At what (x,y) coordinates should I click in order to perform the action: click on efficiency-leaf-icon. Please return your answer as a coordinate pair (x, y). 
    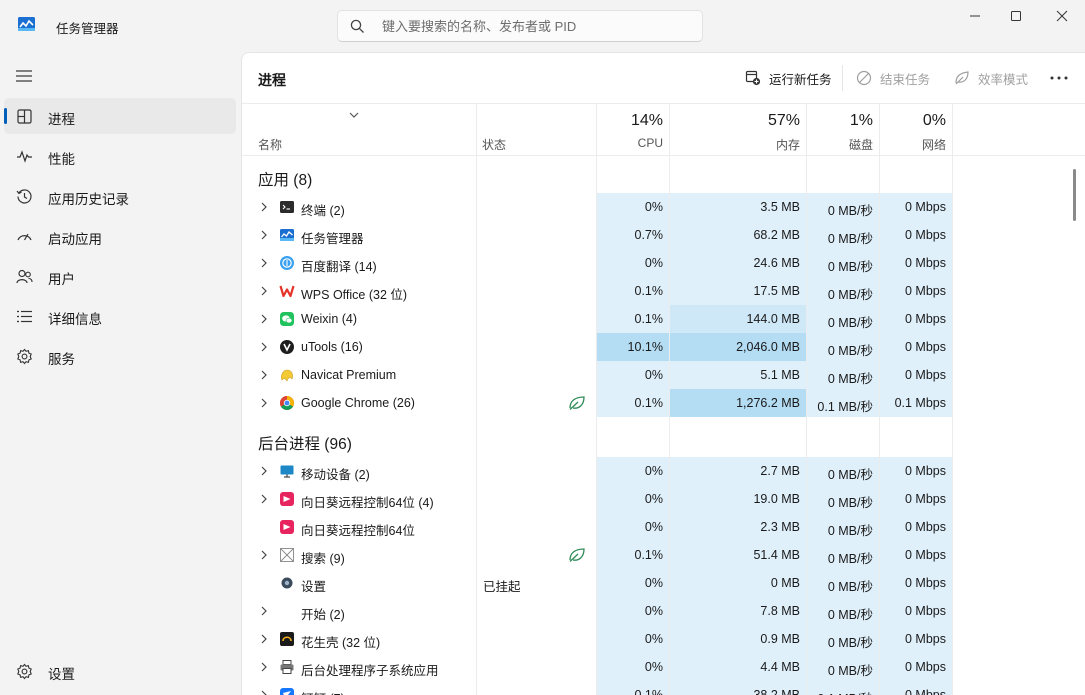
    Looking at the image, I should click on (577, 403).